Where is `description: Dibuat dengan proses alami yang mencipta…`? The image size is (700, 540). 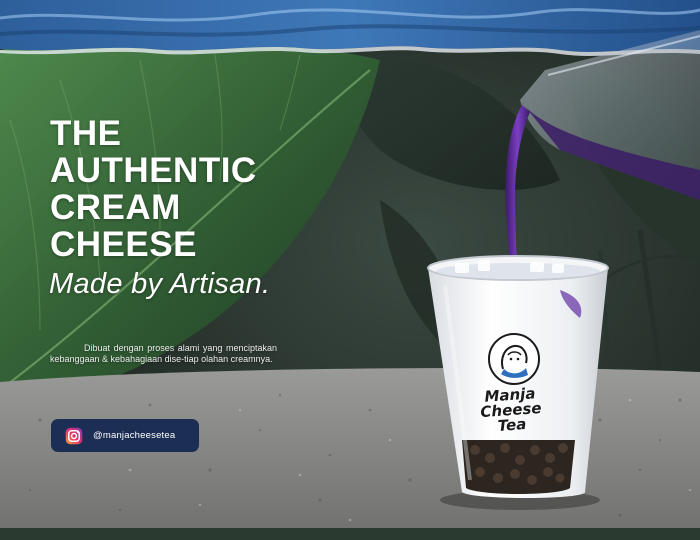 description: Dibuat dengan proses alami yang mencipta… is located at coordinates (163, 353).